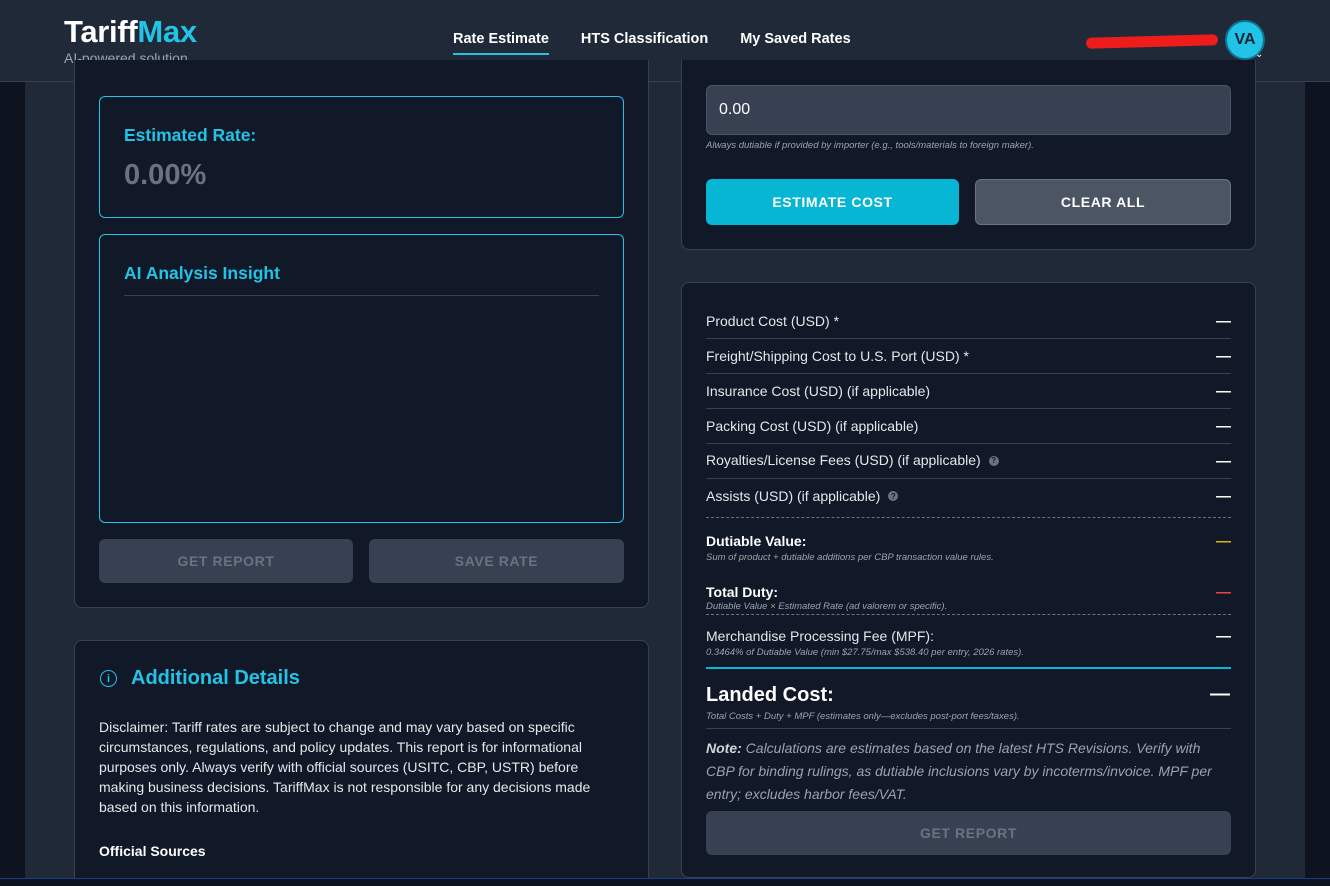 Image resolution: width=1330 pixels, height=886 pixels. Describe the element at coordinates (1103, 202) in the screenshot. I see `clear-all-button: CLEAR ALL` at that location.